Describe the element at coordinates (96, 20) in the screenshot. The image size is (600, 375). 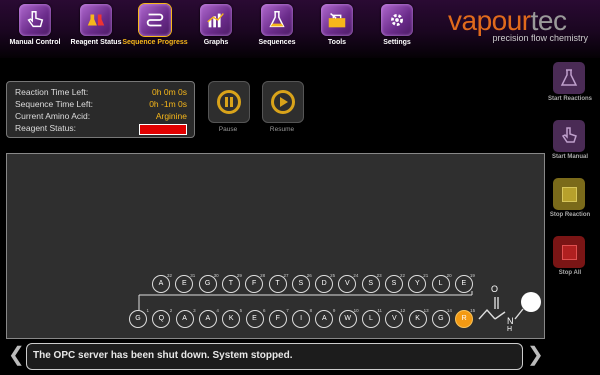
I see `flasks-icon` at that location.